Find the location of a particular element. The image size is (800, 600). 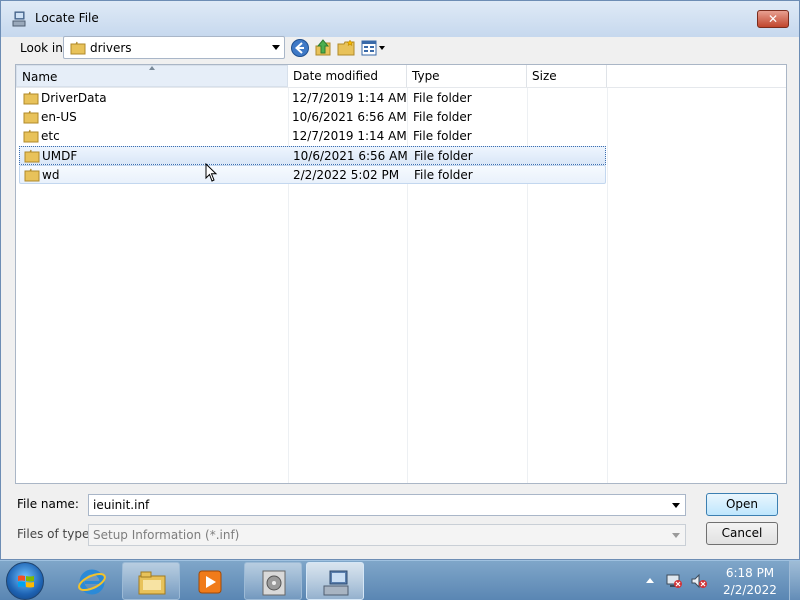

back-icon is located at coordinates (300, 48).